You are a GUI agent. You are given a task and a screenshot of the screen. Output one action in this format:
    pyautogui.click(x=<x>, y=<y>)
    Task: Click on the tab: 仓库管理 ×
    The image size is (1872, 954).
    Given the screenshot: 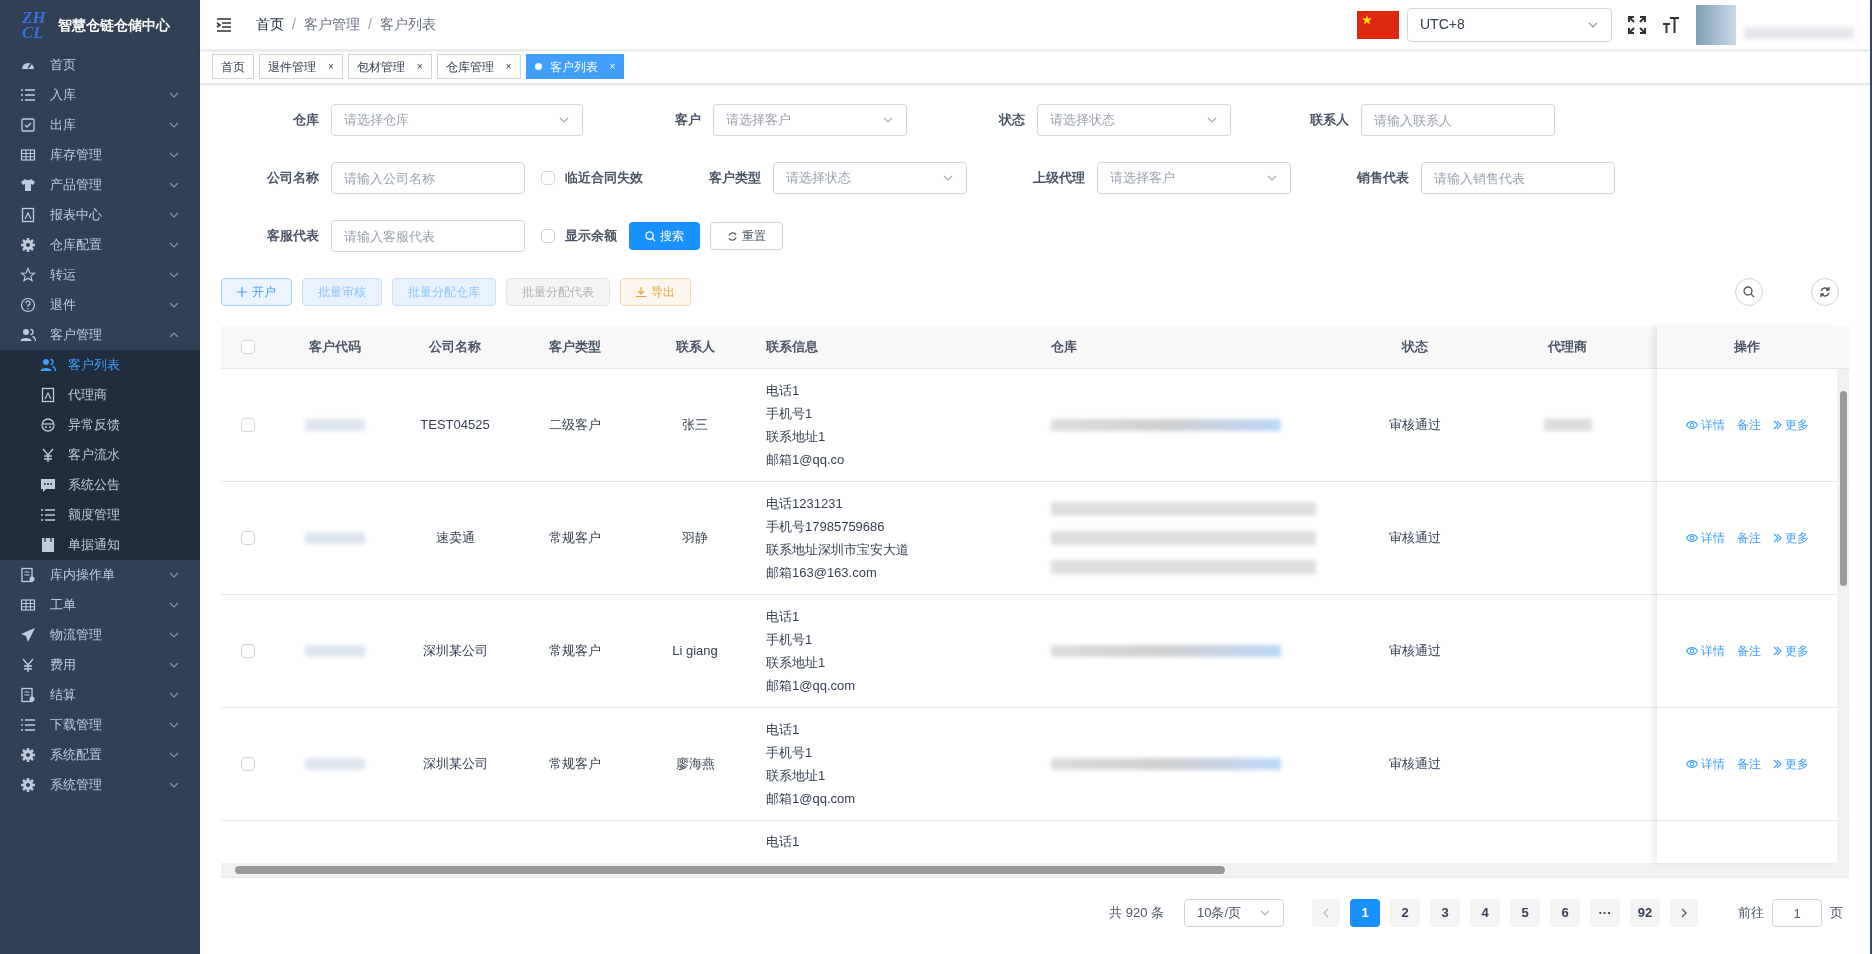 What is the action you would take?
    pyautogui.click(x=478, y=66)
    